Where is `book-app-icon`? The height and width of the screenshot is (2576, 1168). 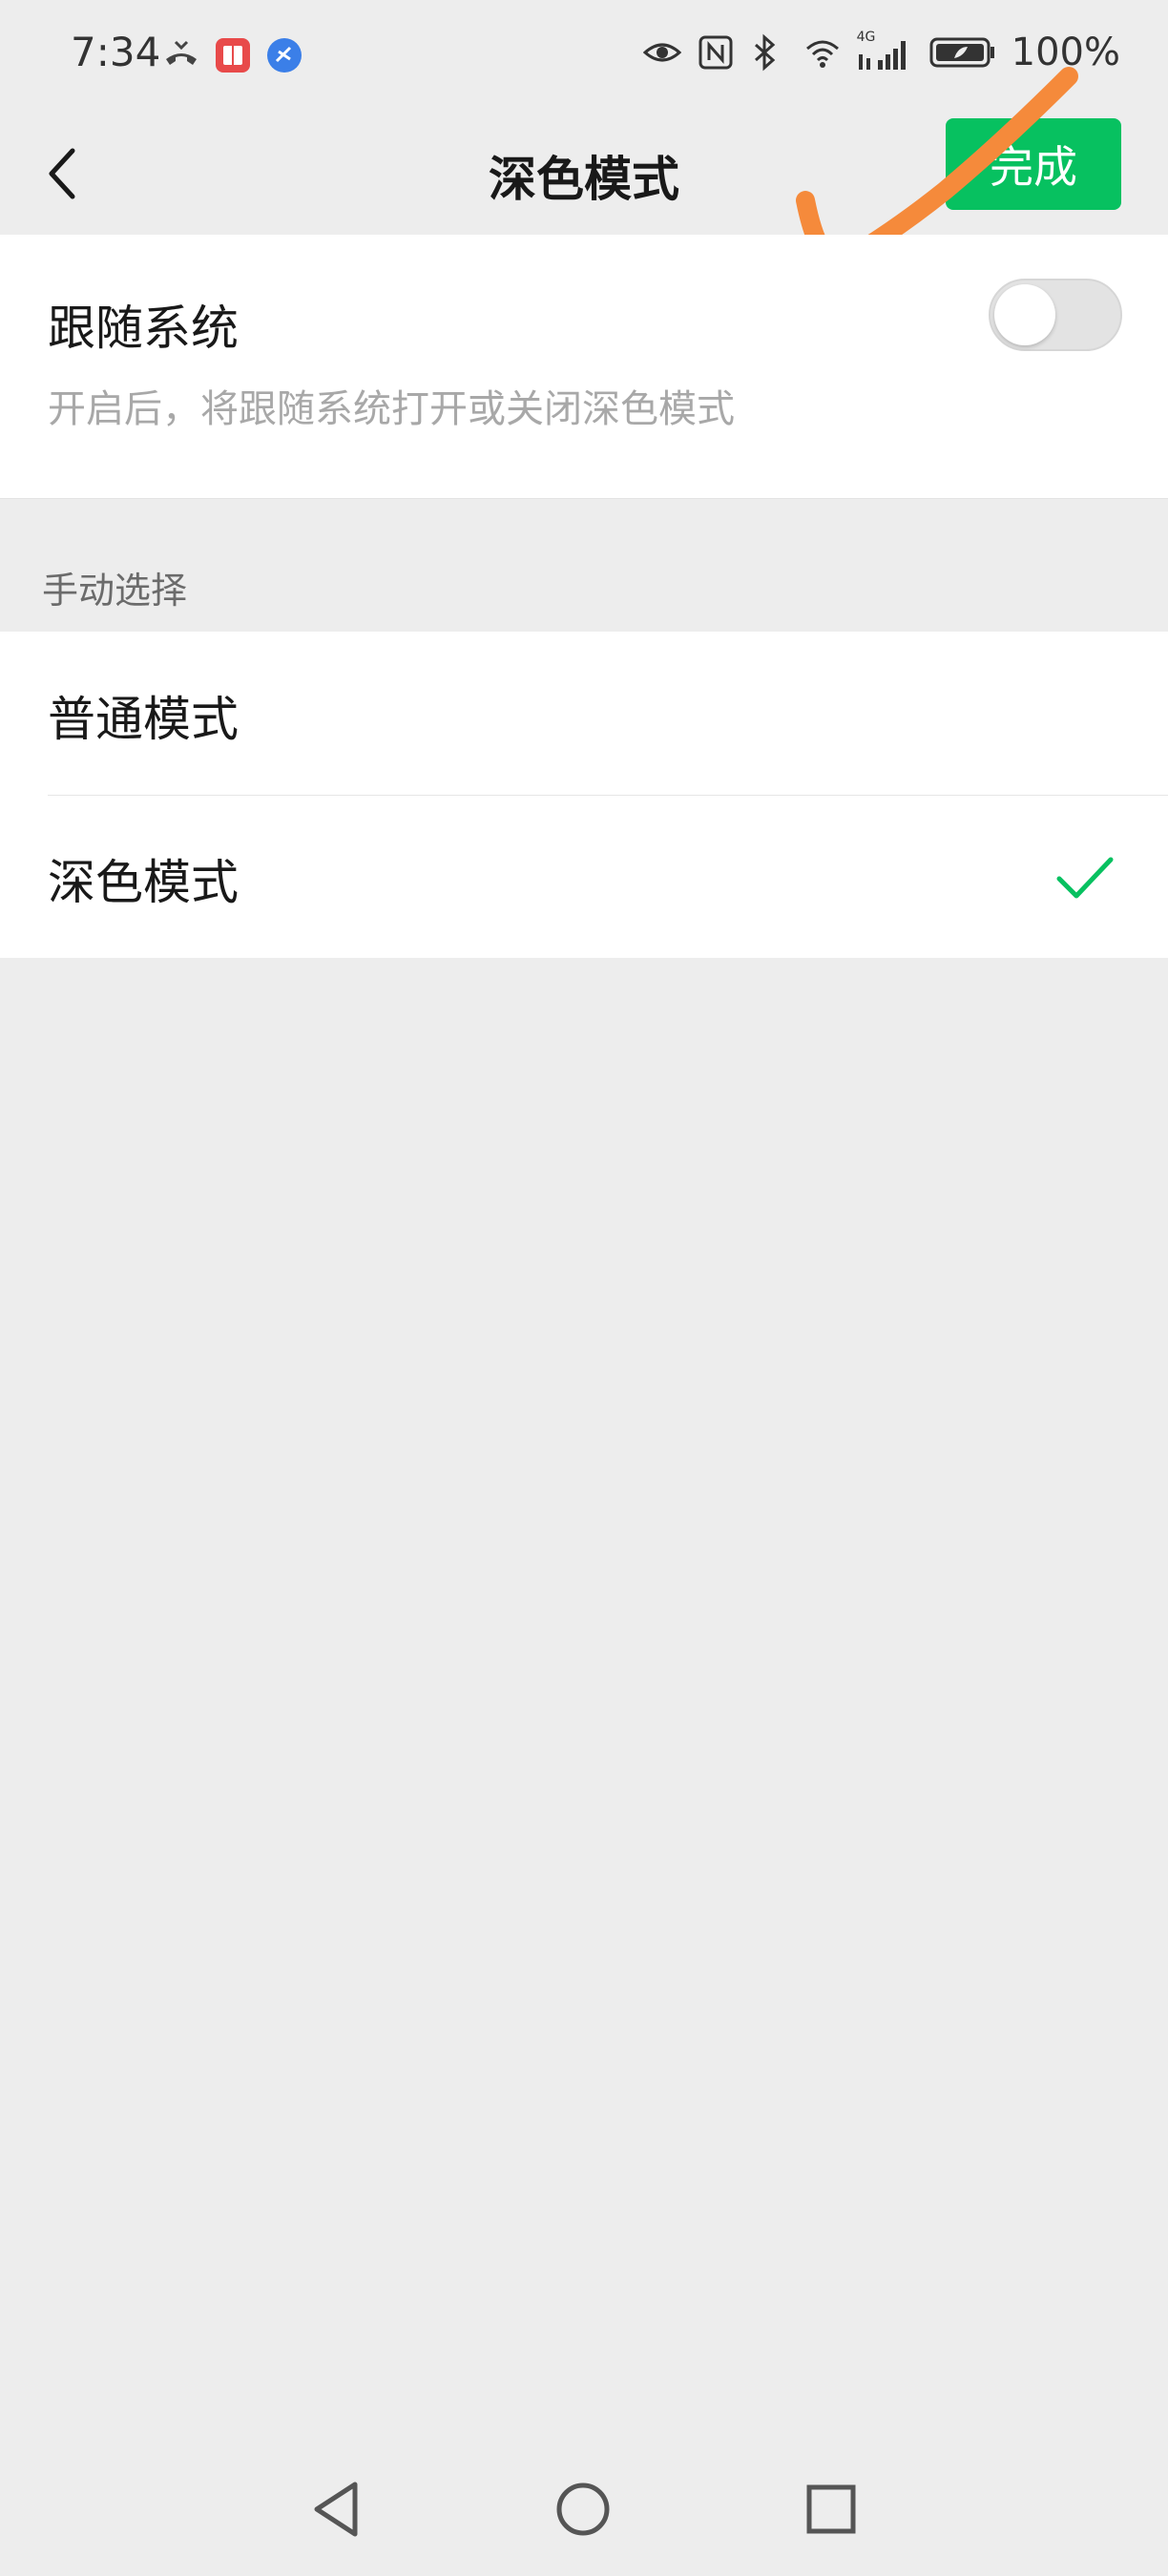 book-app-icon is located at coordinates (233, 55).